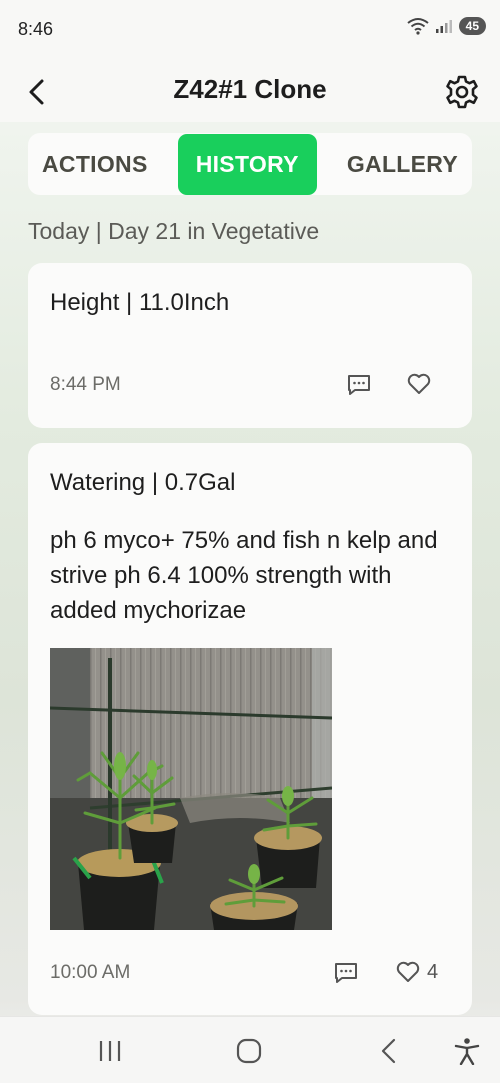  I want to click on wifi-icon, so click(418, 26).